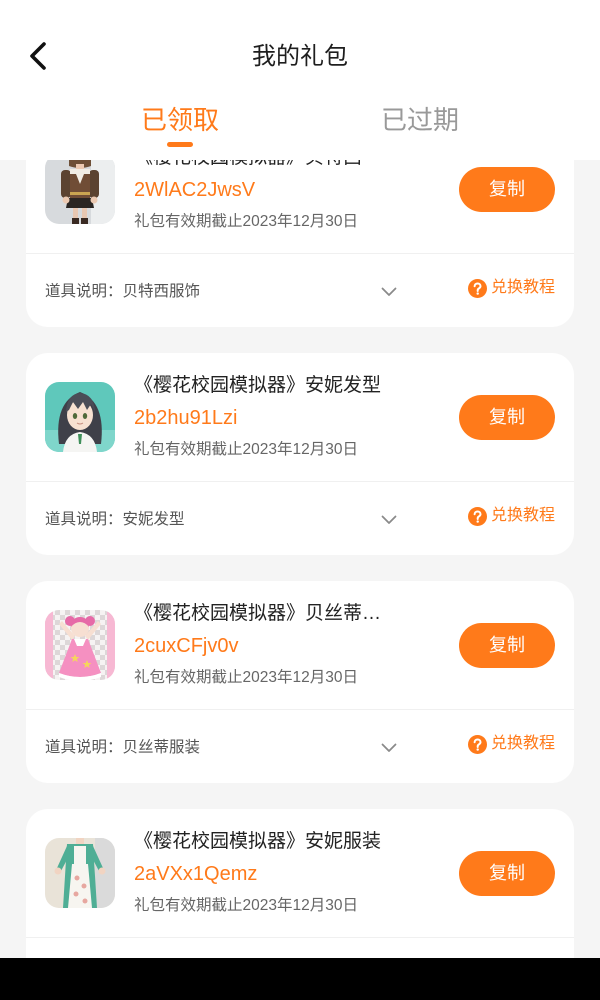 This screenshot has height=1000, width=600. Describe the element at coordinates (153, 519) in the screenshot. I see `description-value: 安妮发型` at that location.